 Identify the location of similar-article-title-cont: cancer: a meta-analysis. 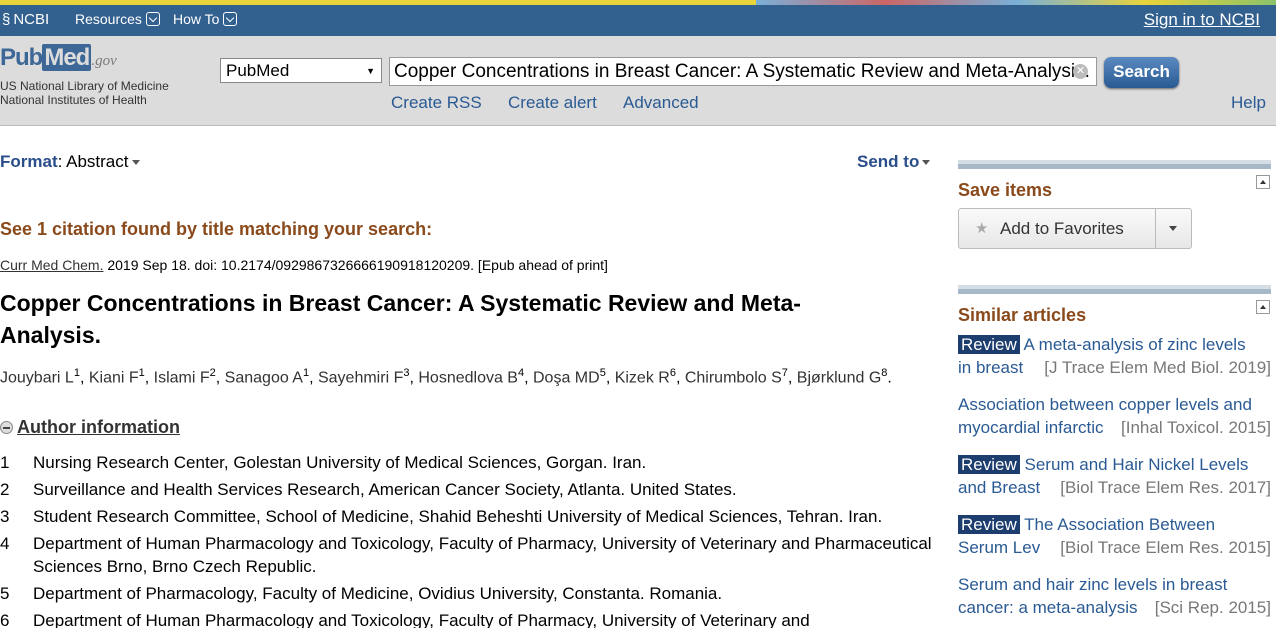
(1048, 607).